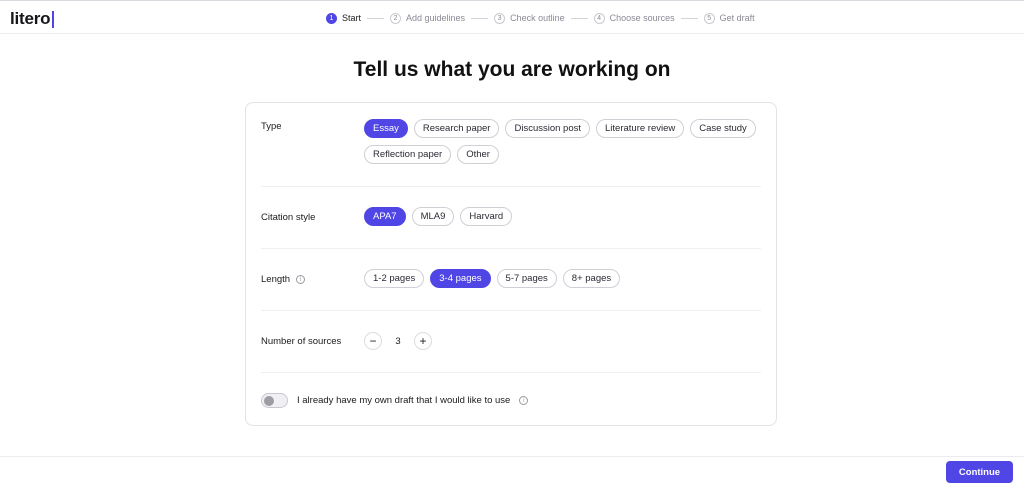  I want to click on length-option-5-7-pages: 5-7 pages, so click(526, 278).